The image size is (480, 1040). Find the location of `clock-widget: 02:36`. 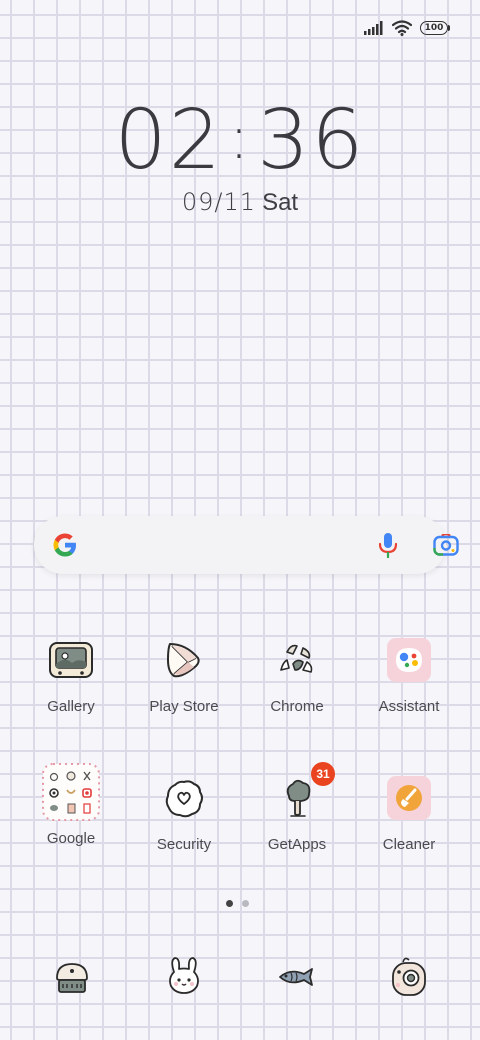

clock-widget: 02:36 is located at coordinates (240, 139).